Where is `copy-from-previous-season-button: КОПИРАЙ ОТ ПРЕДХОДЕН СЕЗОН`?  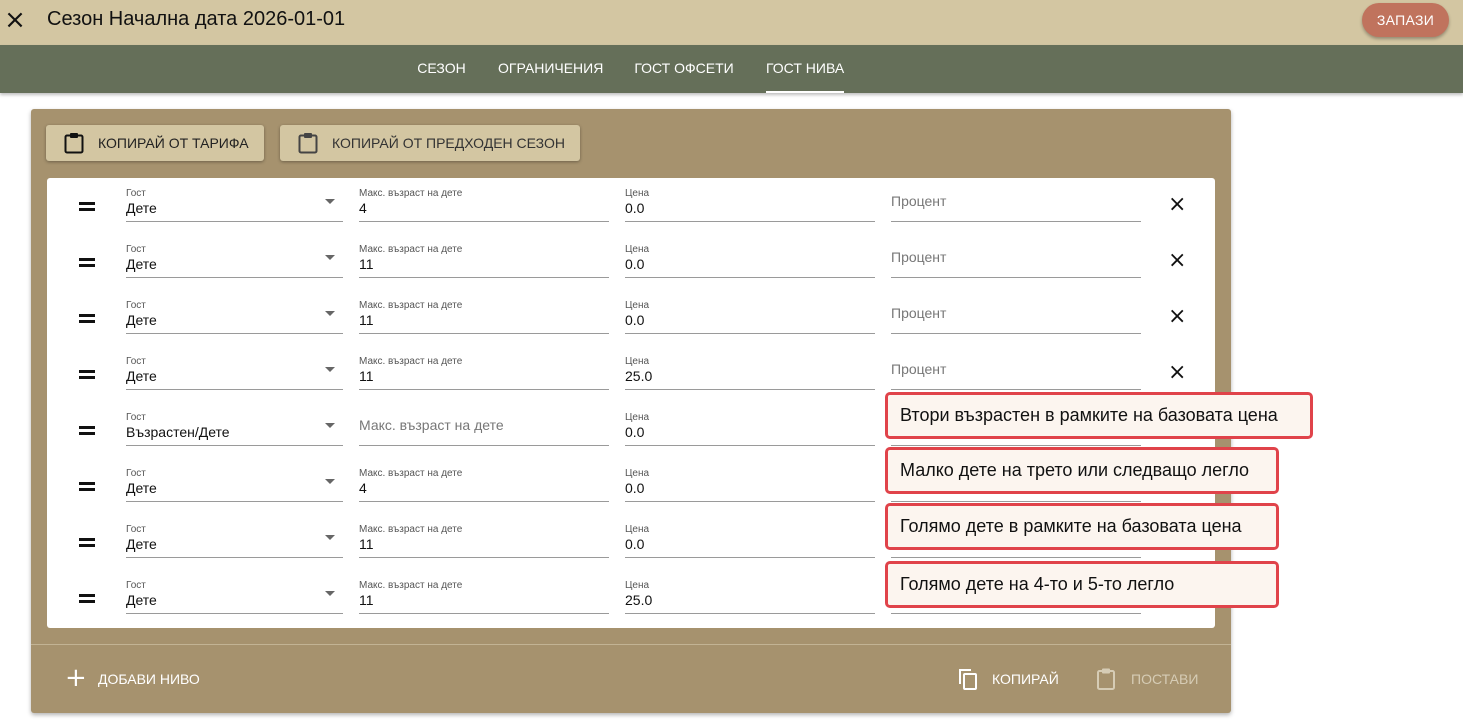
copy-from-previous-season-button: КОПИРАЙ ОТ ПРЕДХОДЕН СЕЗОН is located at coordinates (430, 143).